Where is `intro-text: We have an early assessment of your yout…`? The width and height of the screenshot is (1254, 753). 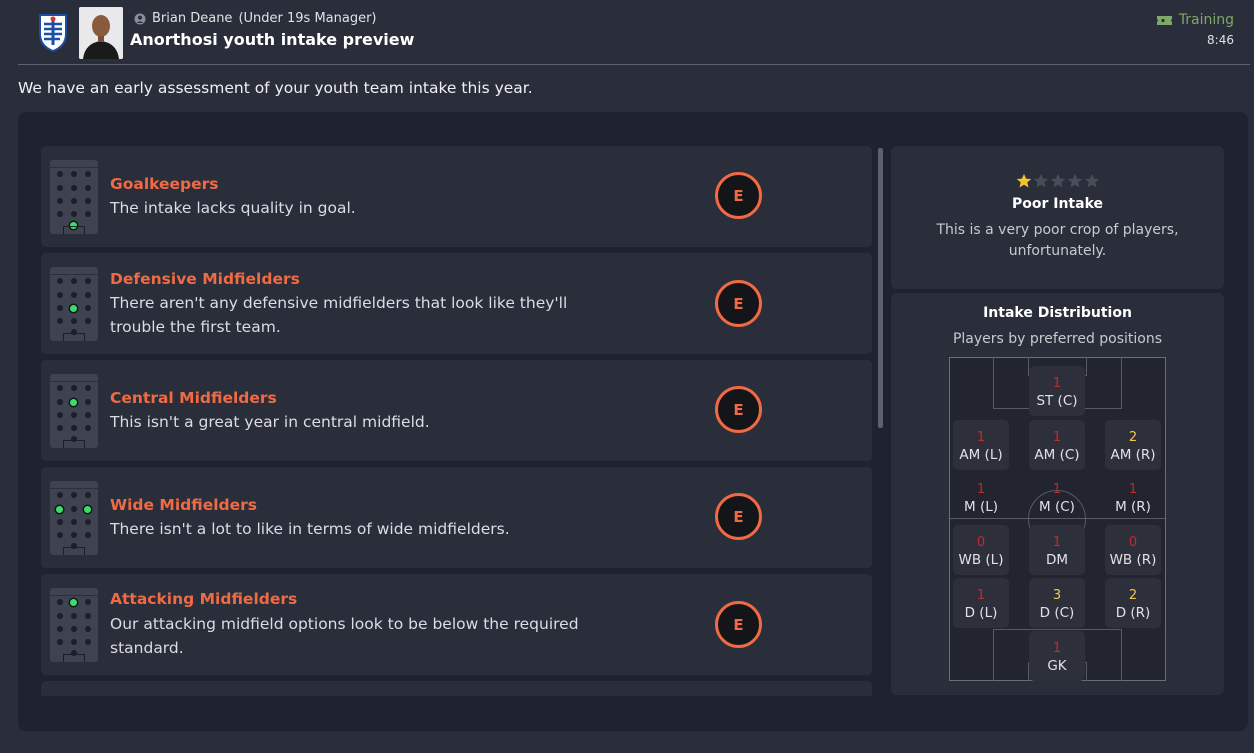
intro-text: We have an early assessment of your yout… is located at coordinates (275, 88).